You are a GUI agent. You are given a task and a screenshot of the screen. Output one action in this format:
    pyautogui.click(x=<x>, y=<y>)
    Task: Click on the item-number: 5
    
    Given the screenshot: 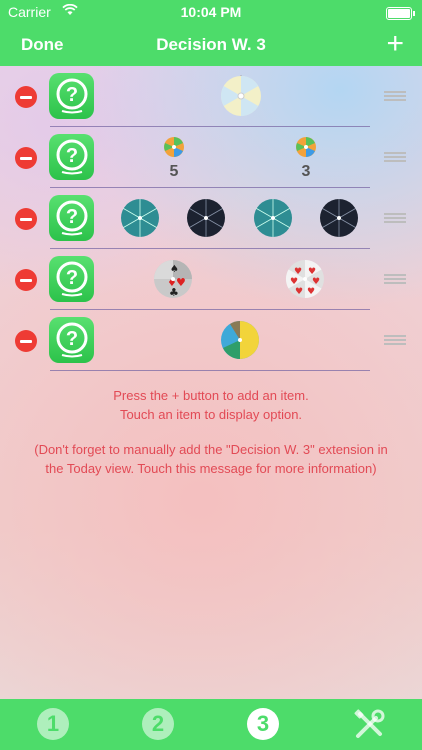 What is the action you would take?
    pyautogui.click(x=174, y=171)
    